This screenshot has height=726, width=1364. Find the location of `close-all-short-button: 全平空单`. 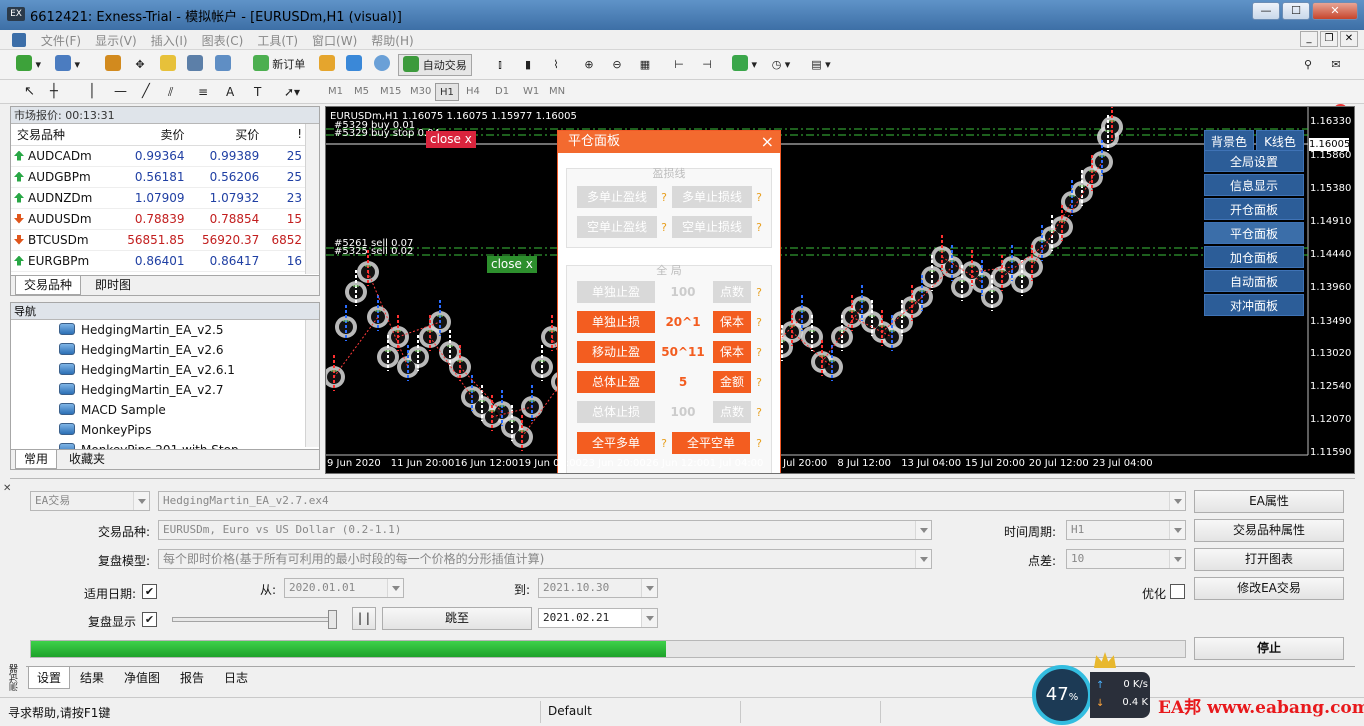

close-all-short-button: 全平空单 is located at coordinates (711, 443).